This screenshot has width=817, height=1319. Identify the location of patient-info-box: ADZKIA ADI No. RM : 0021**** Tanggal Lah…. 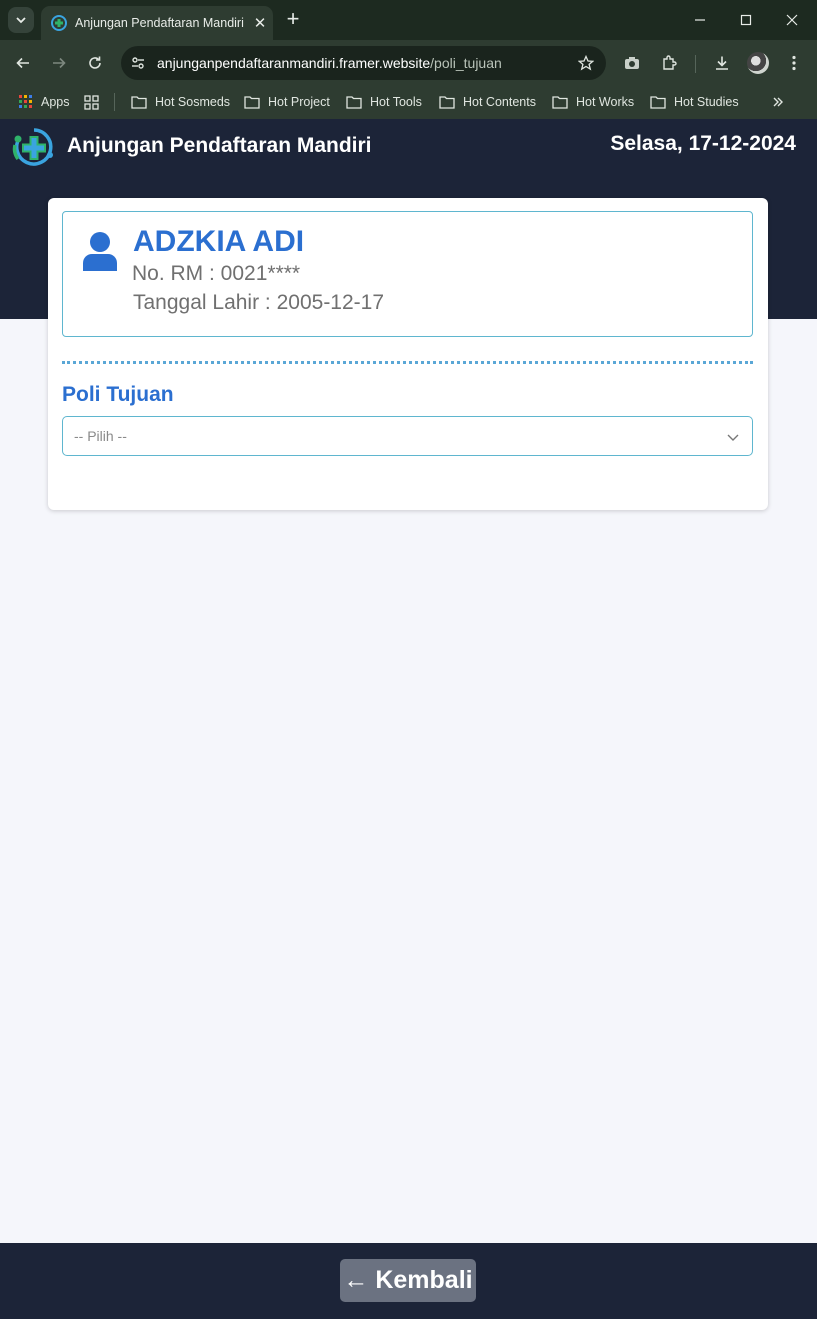
(407, 274).